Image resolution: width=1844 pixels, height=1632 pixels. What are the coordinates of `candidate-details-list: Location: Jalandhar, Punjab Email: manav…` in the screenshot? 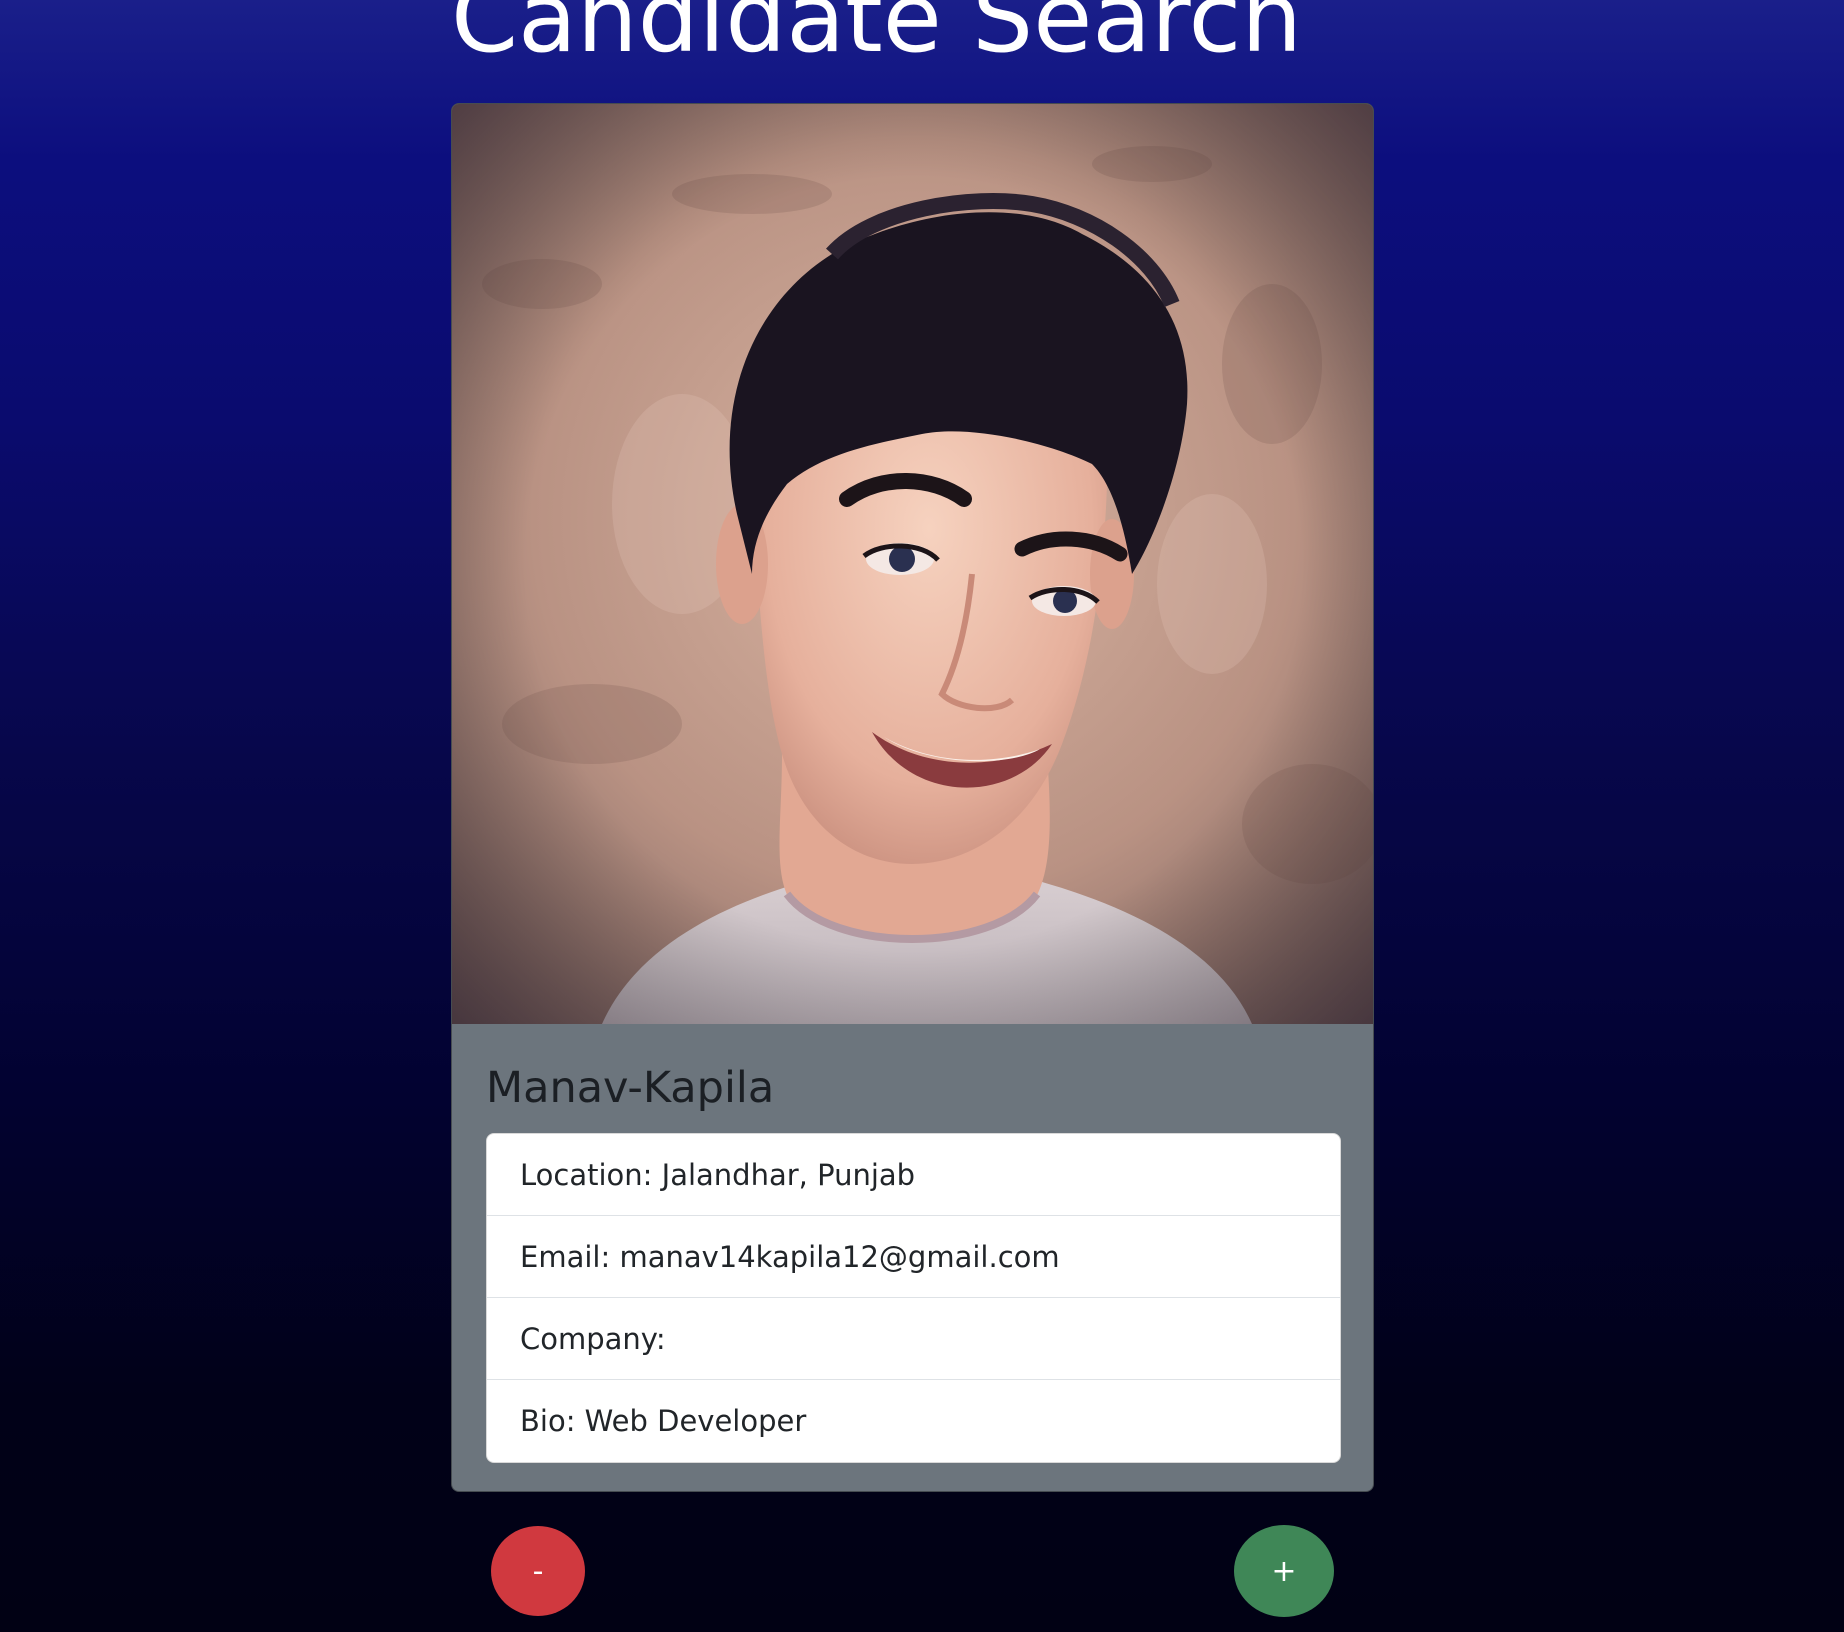 It's located at (913, 1298).